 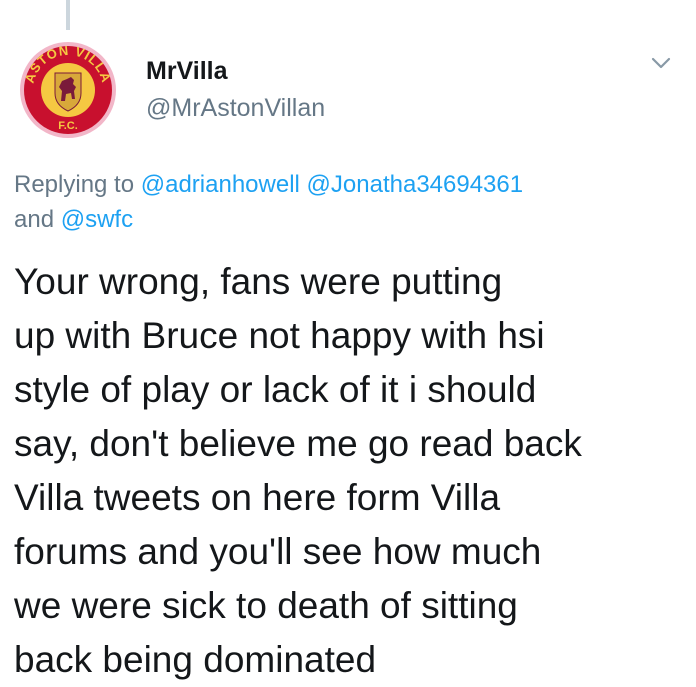 What do you see at coordinates (266, 605) in the screenshot?
I see `tweet-text-line: we were sick to death of sitting` at bounding box center [266, 605].